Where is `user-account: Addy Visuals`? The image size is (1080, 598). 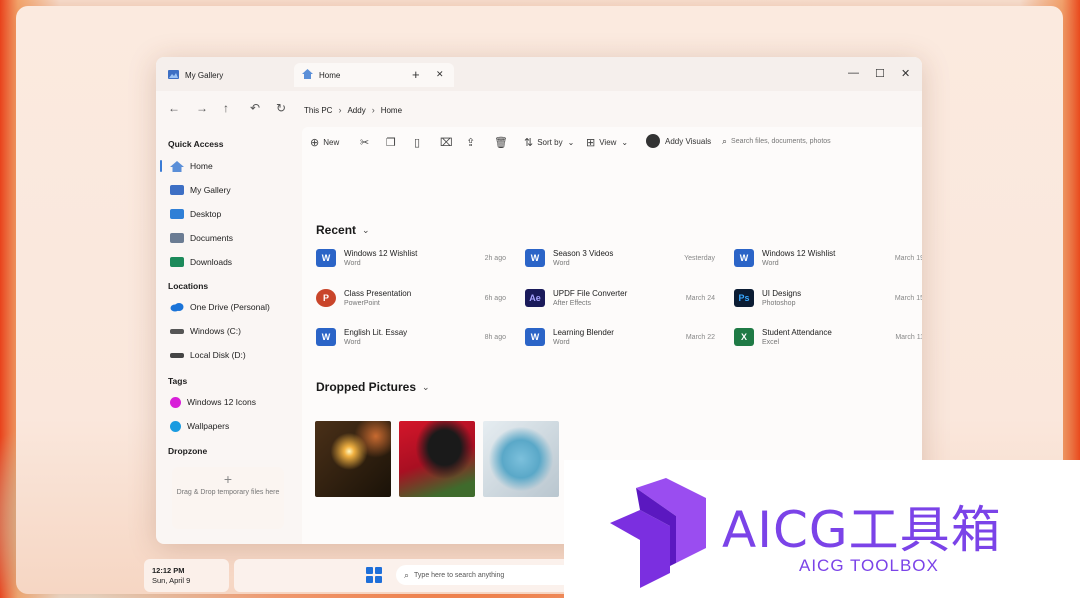
user-account: Addy Visuals is located at coordinates (678, 141).